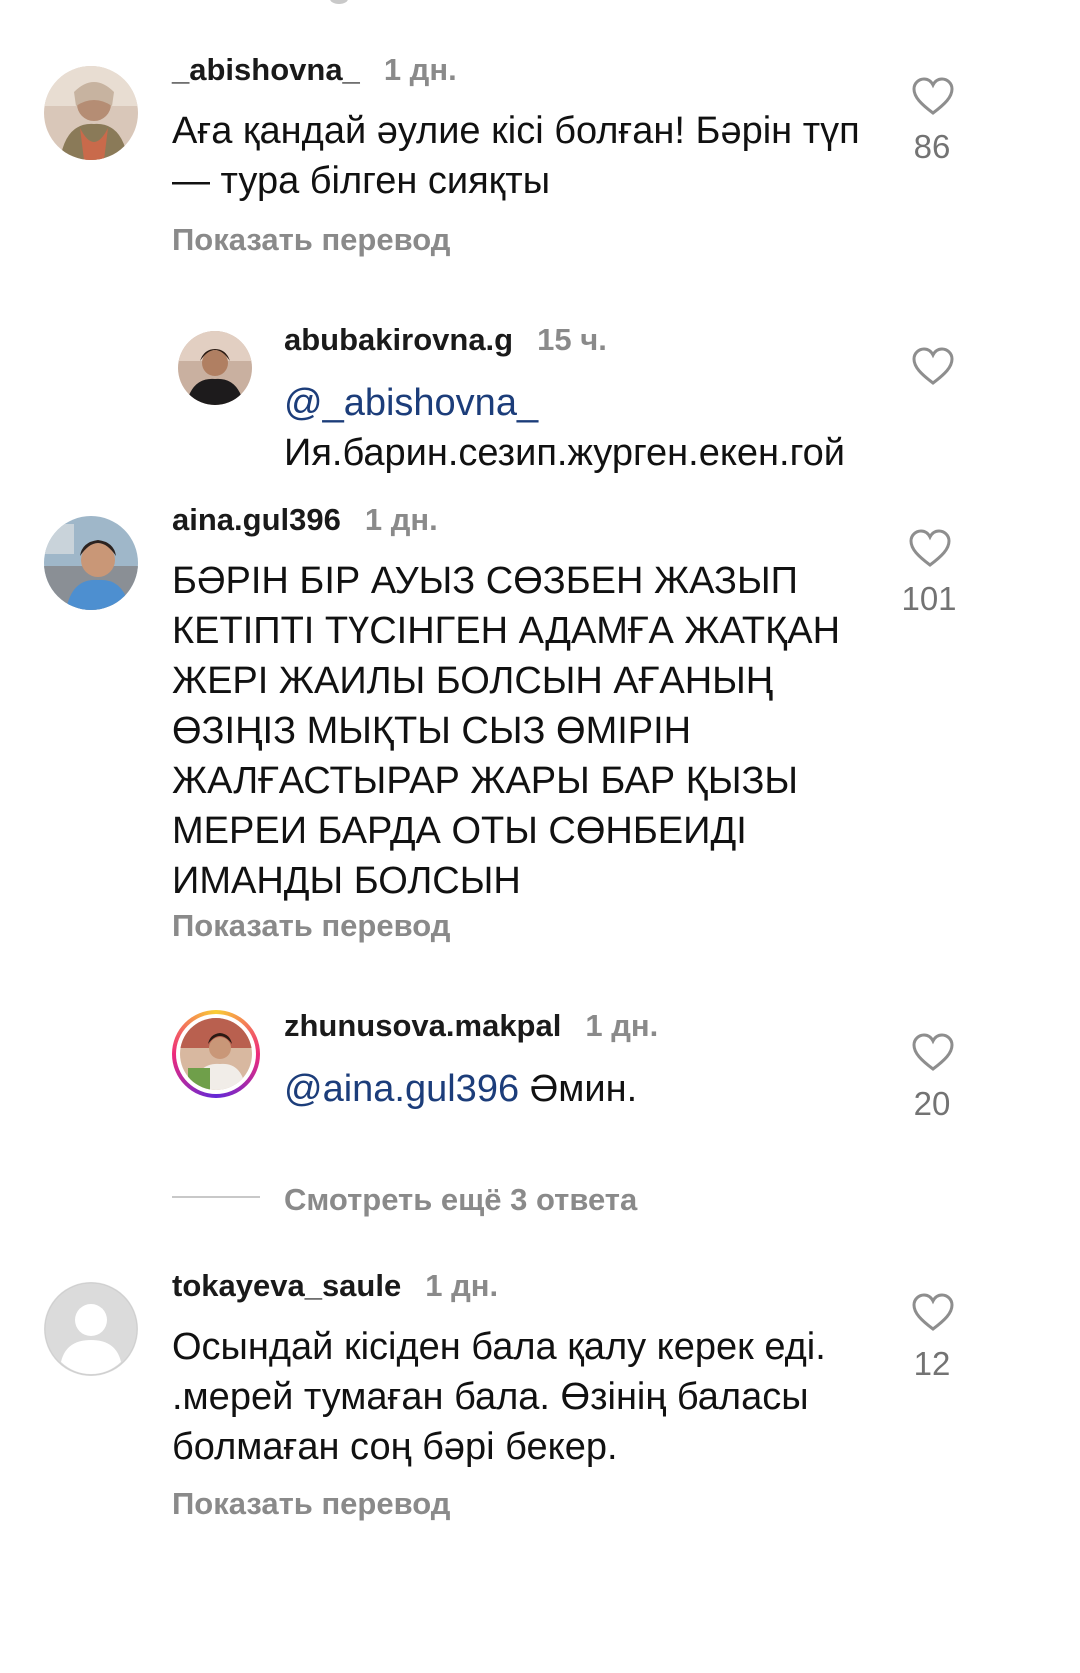 This screenshot has width=1080, height=1673. What do you see at coordinates (422, 1025) in the screenshot?
I see `comment-username: zhunusova.makpal` at bounding box center [422, 1025].